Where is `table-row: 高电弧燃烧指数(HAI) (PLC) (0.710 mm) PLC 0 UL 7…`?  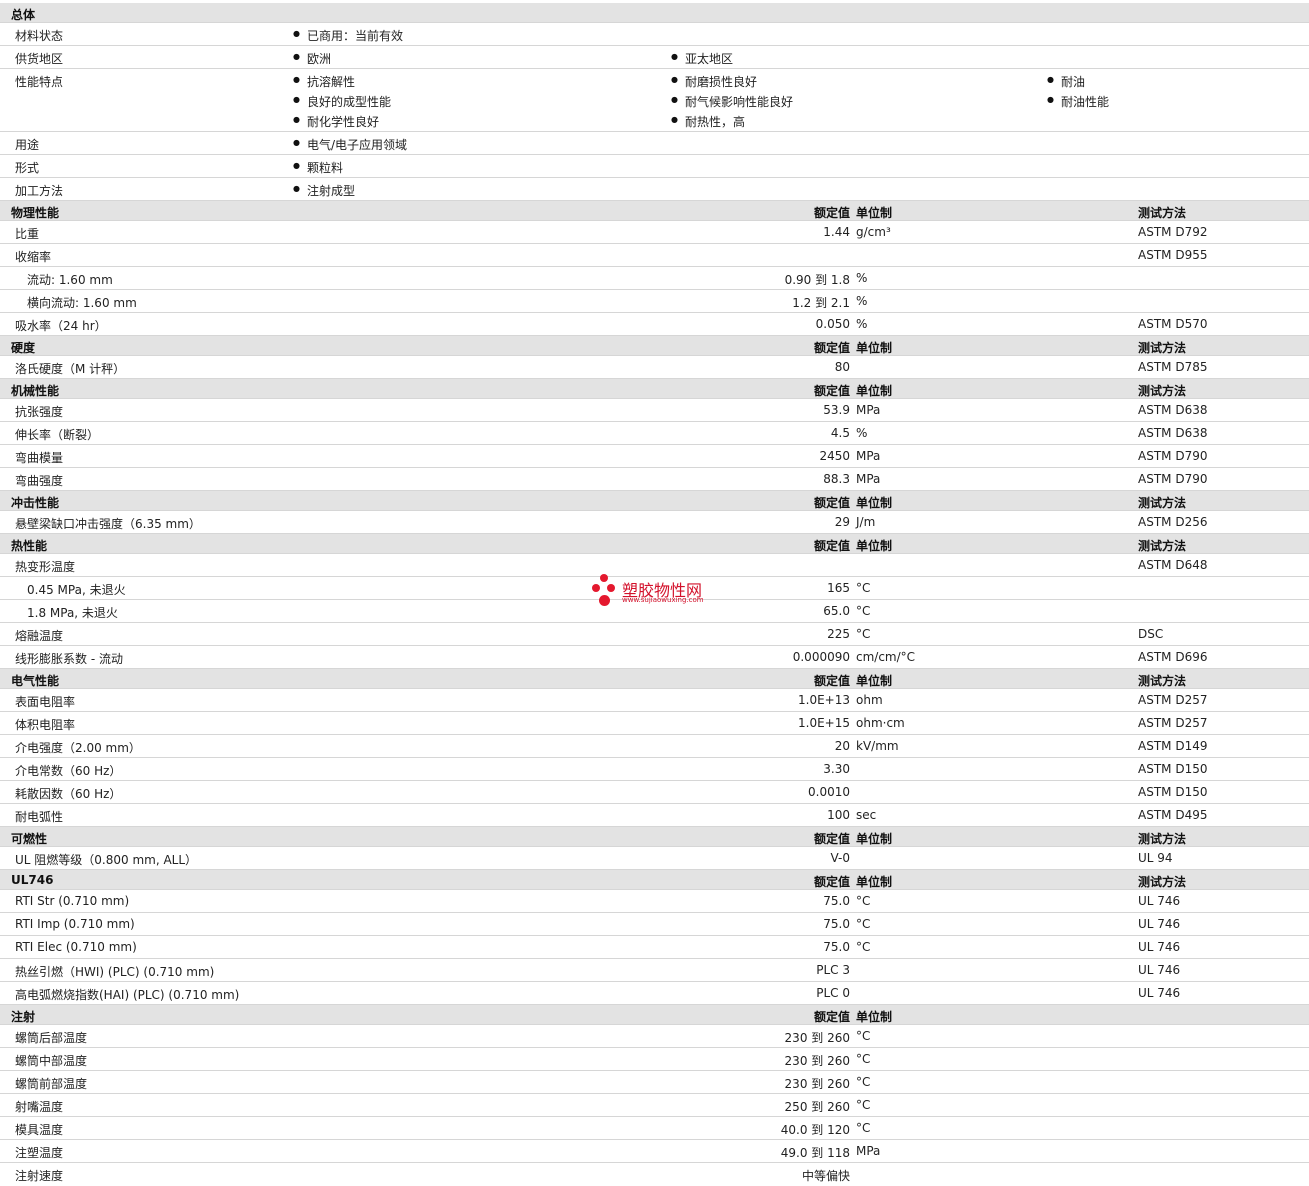 table-row: 高电弧燃烧指数(HAI) (PLC) (0.710 mm) PLC 0 UL 7… is located at coordinates (654, 993).